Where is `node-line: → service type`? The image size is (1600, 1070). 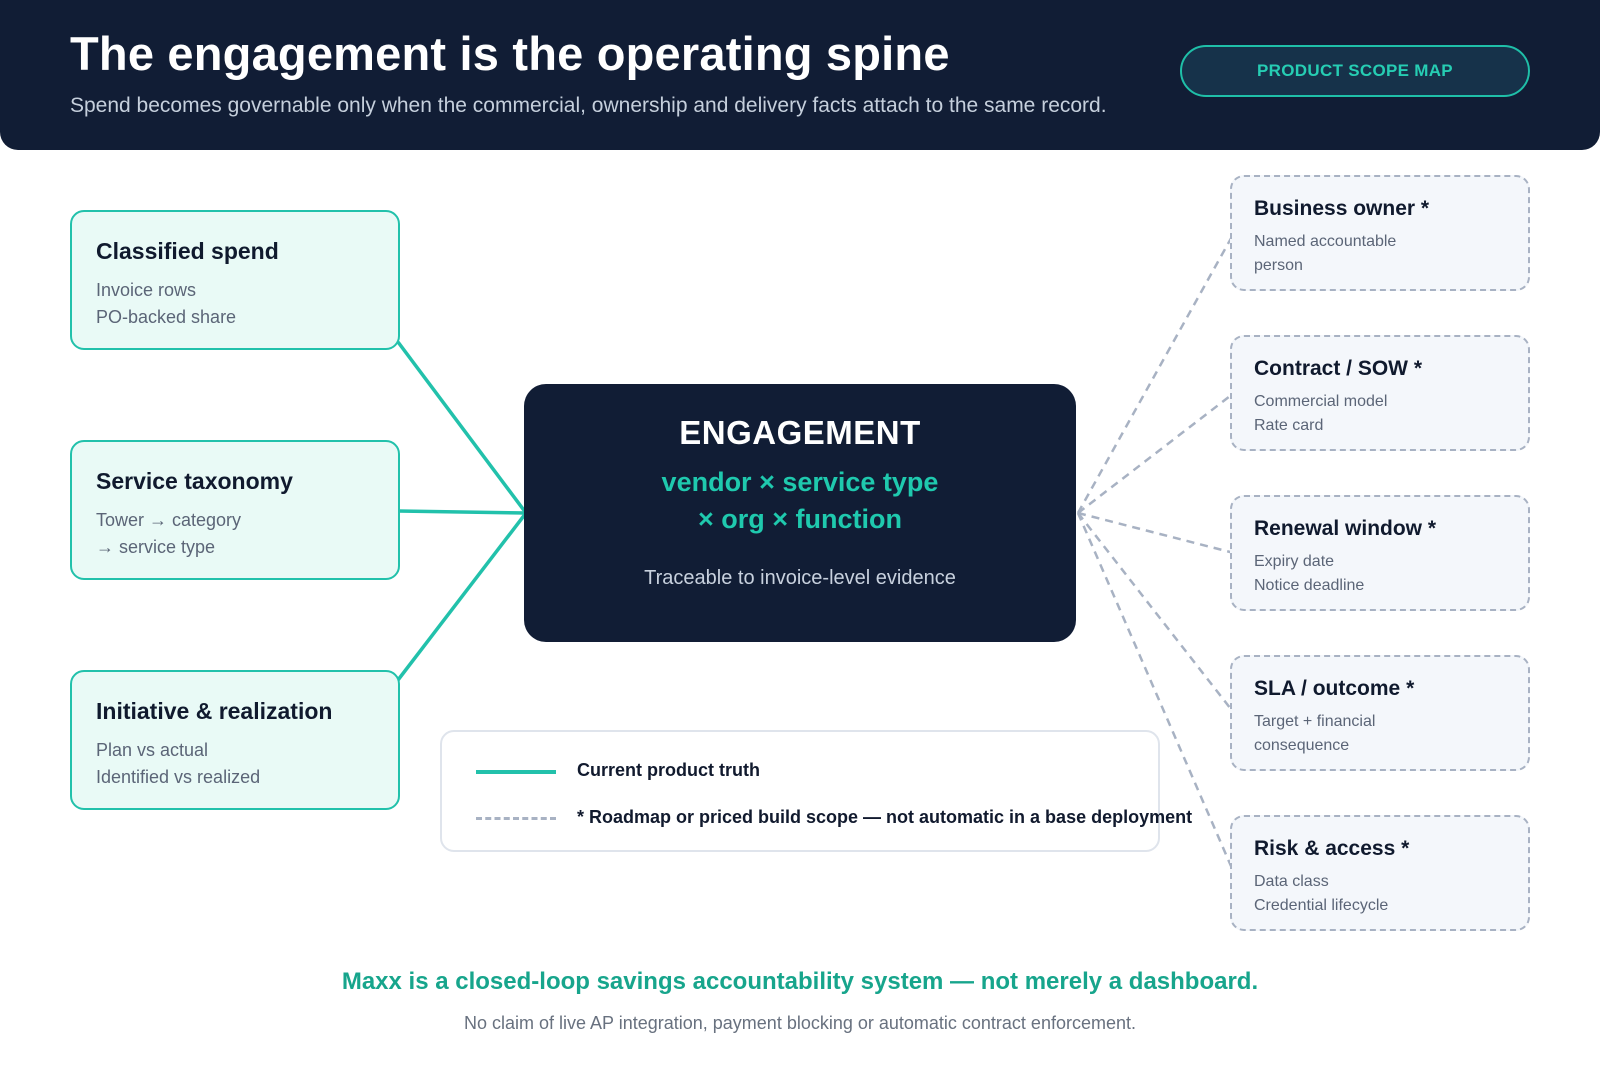
node-line: → service type is located at coordinates (156, 547).